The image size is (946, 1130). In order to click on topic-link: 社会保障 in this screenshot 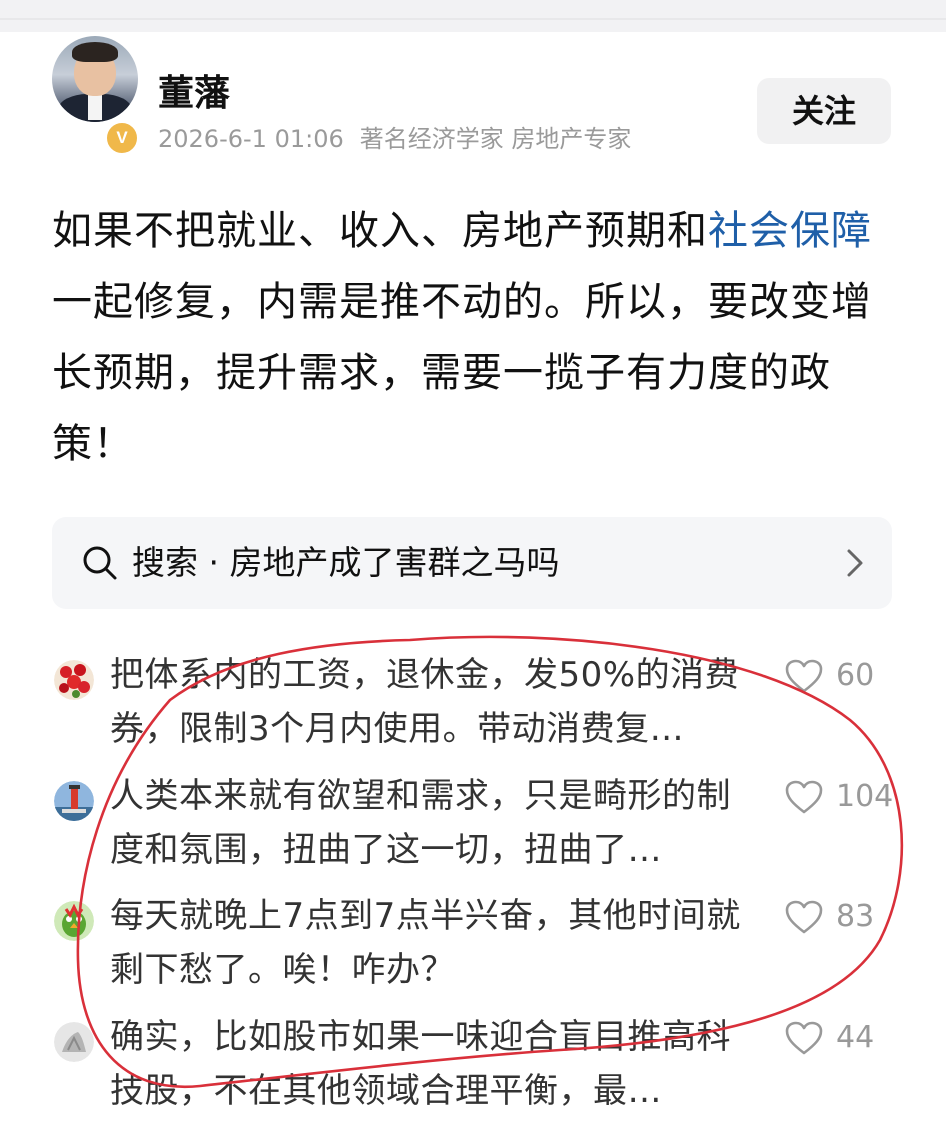, I will do `click(790, 231)`.